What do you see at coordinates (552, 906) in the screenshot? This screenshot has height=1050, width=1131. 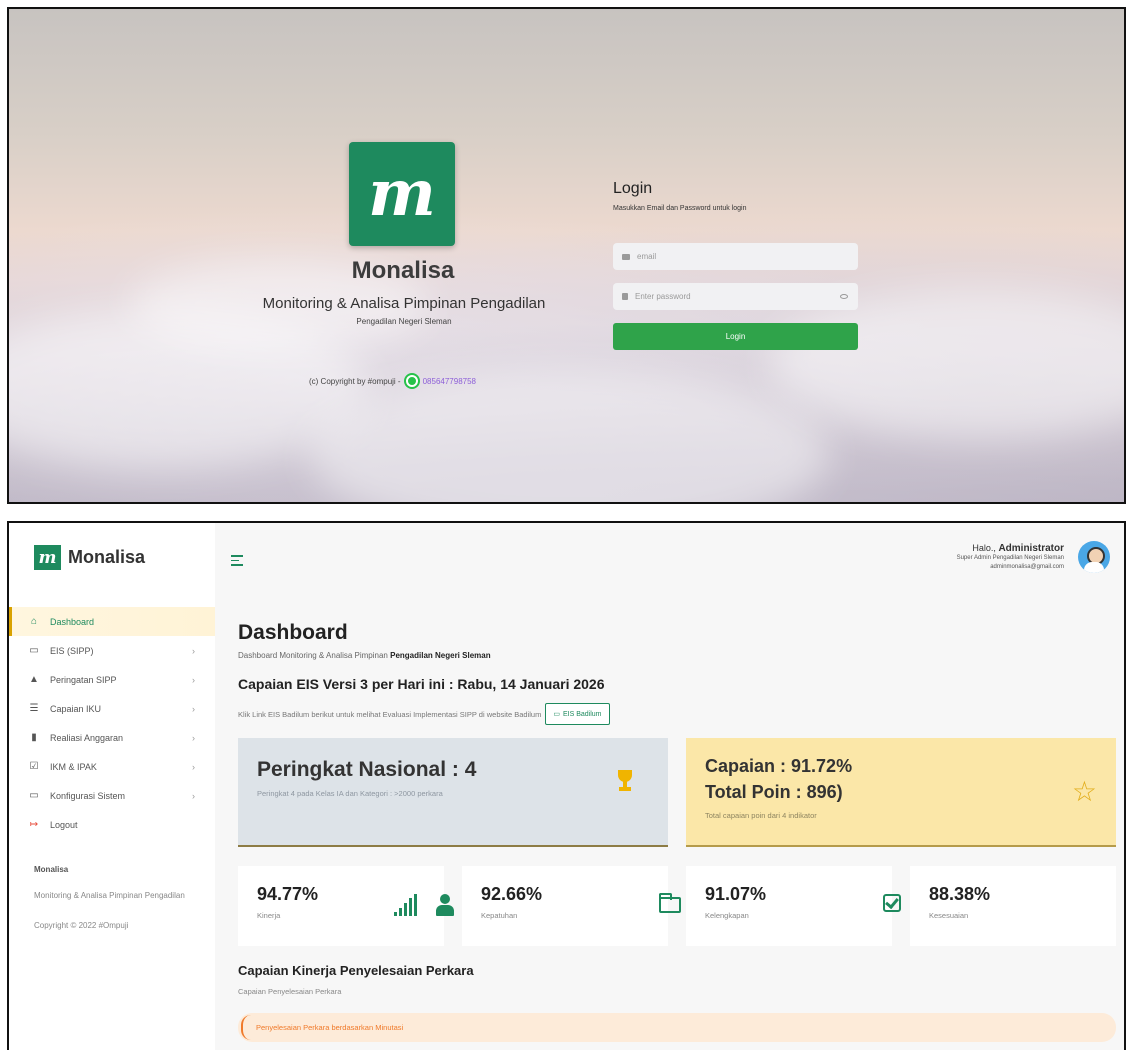 I see `stat-card-kepatuhan: 92.66% Kepatuhan` at bounding box center [552, 906].